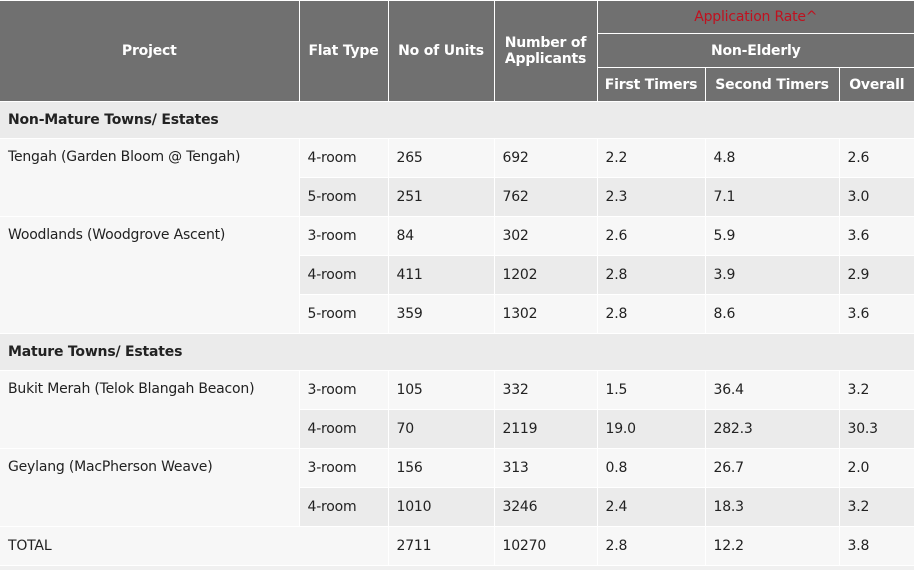 This screenshot has width=914, height=570. What do you see at coordinates (651, 507) in the screenshot?
I see `cell-first-timers: 2.4` at bounding box center [651, 507].